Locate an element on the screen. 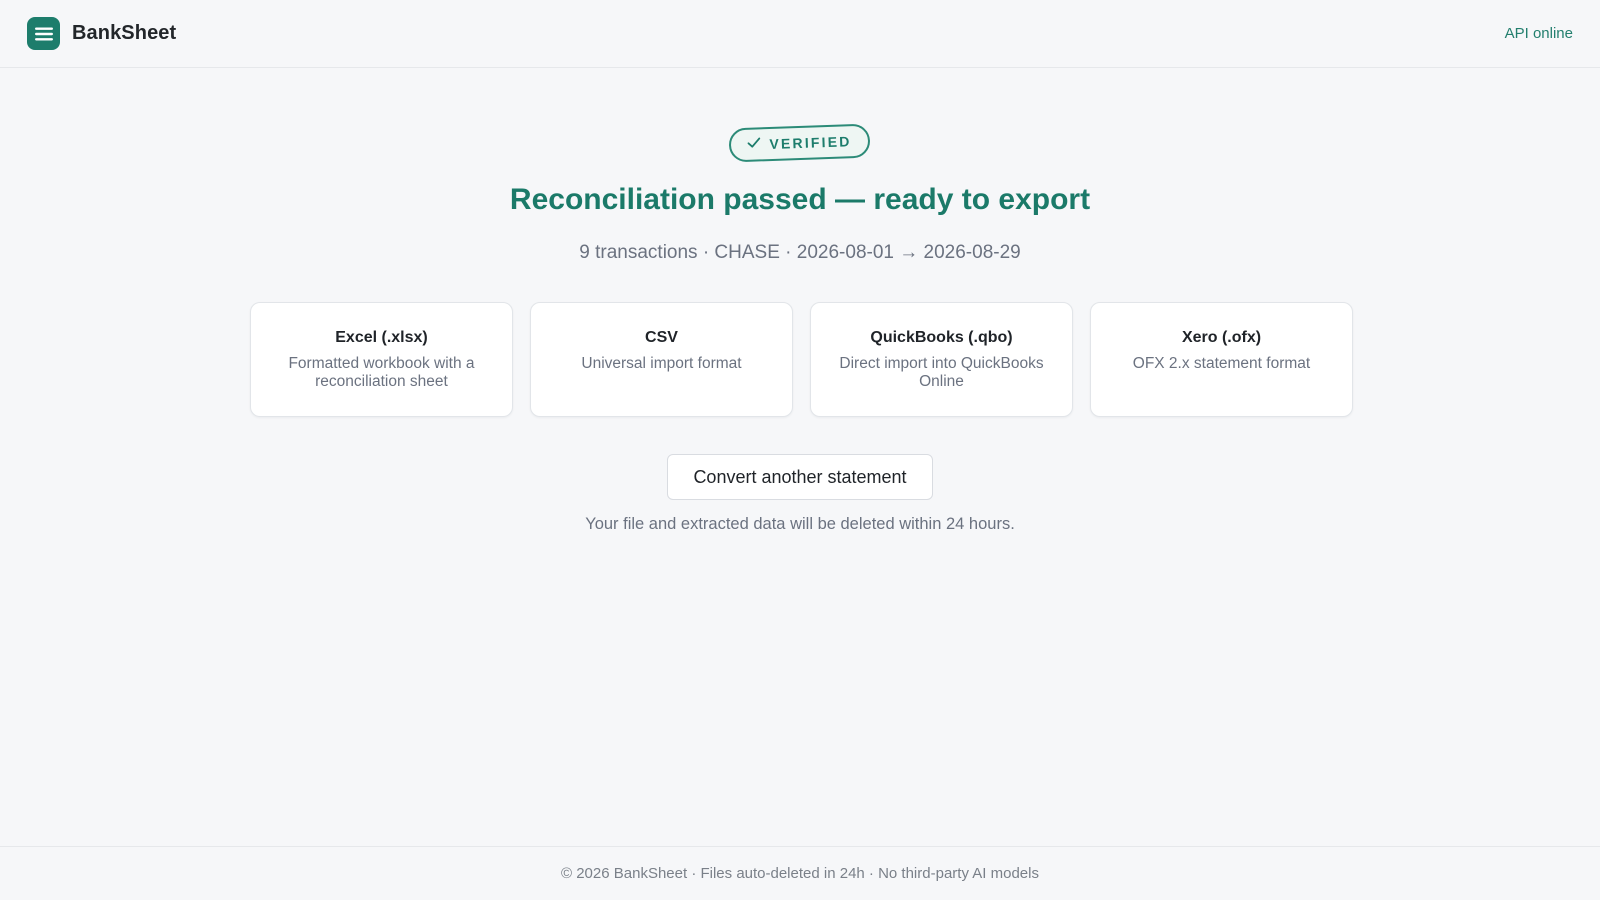 The image size is (1600, 900). brand: BankSheet is located at coordinates (101, 33).